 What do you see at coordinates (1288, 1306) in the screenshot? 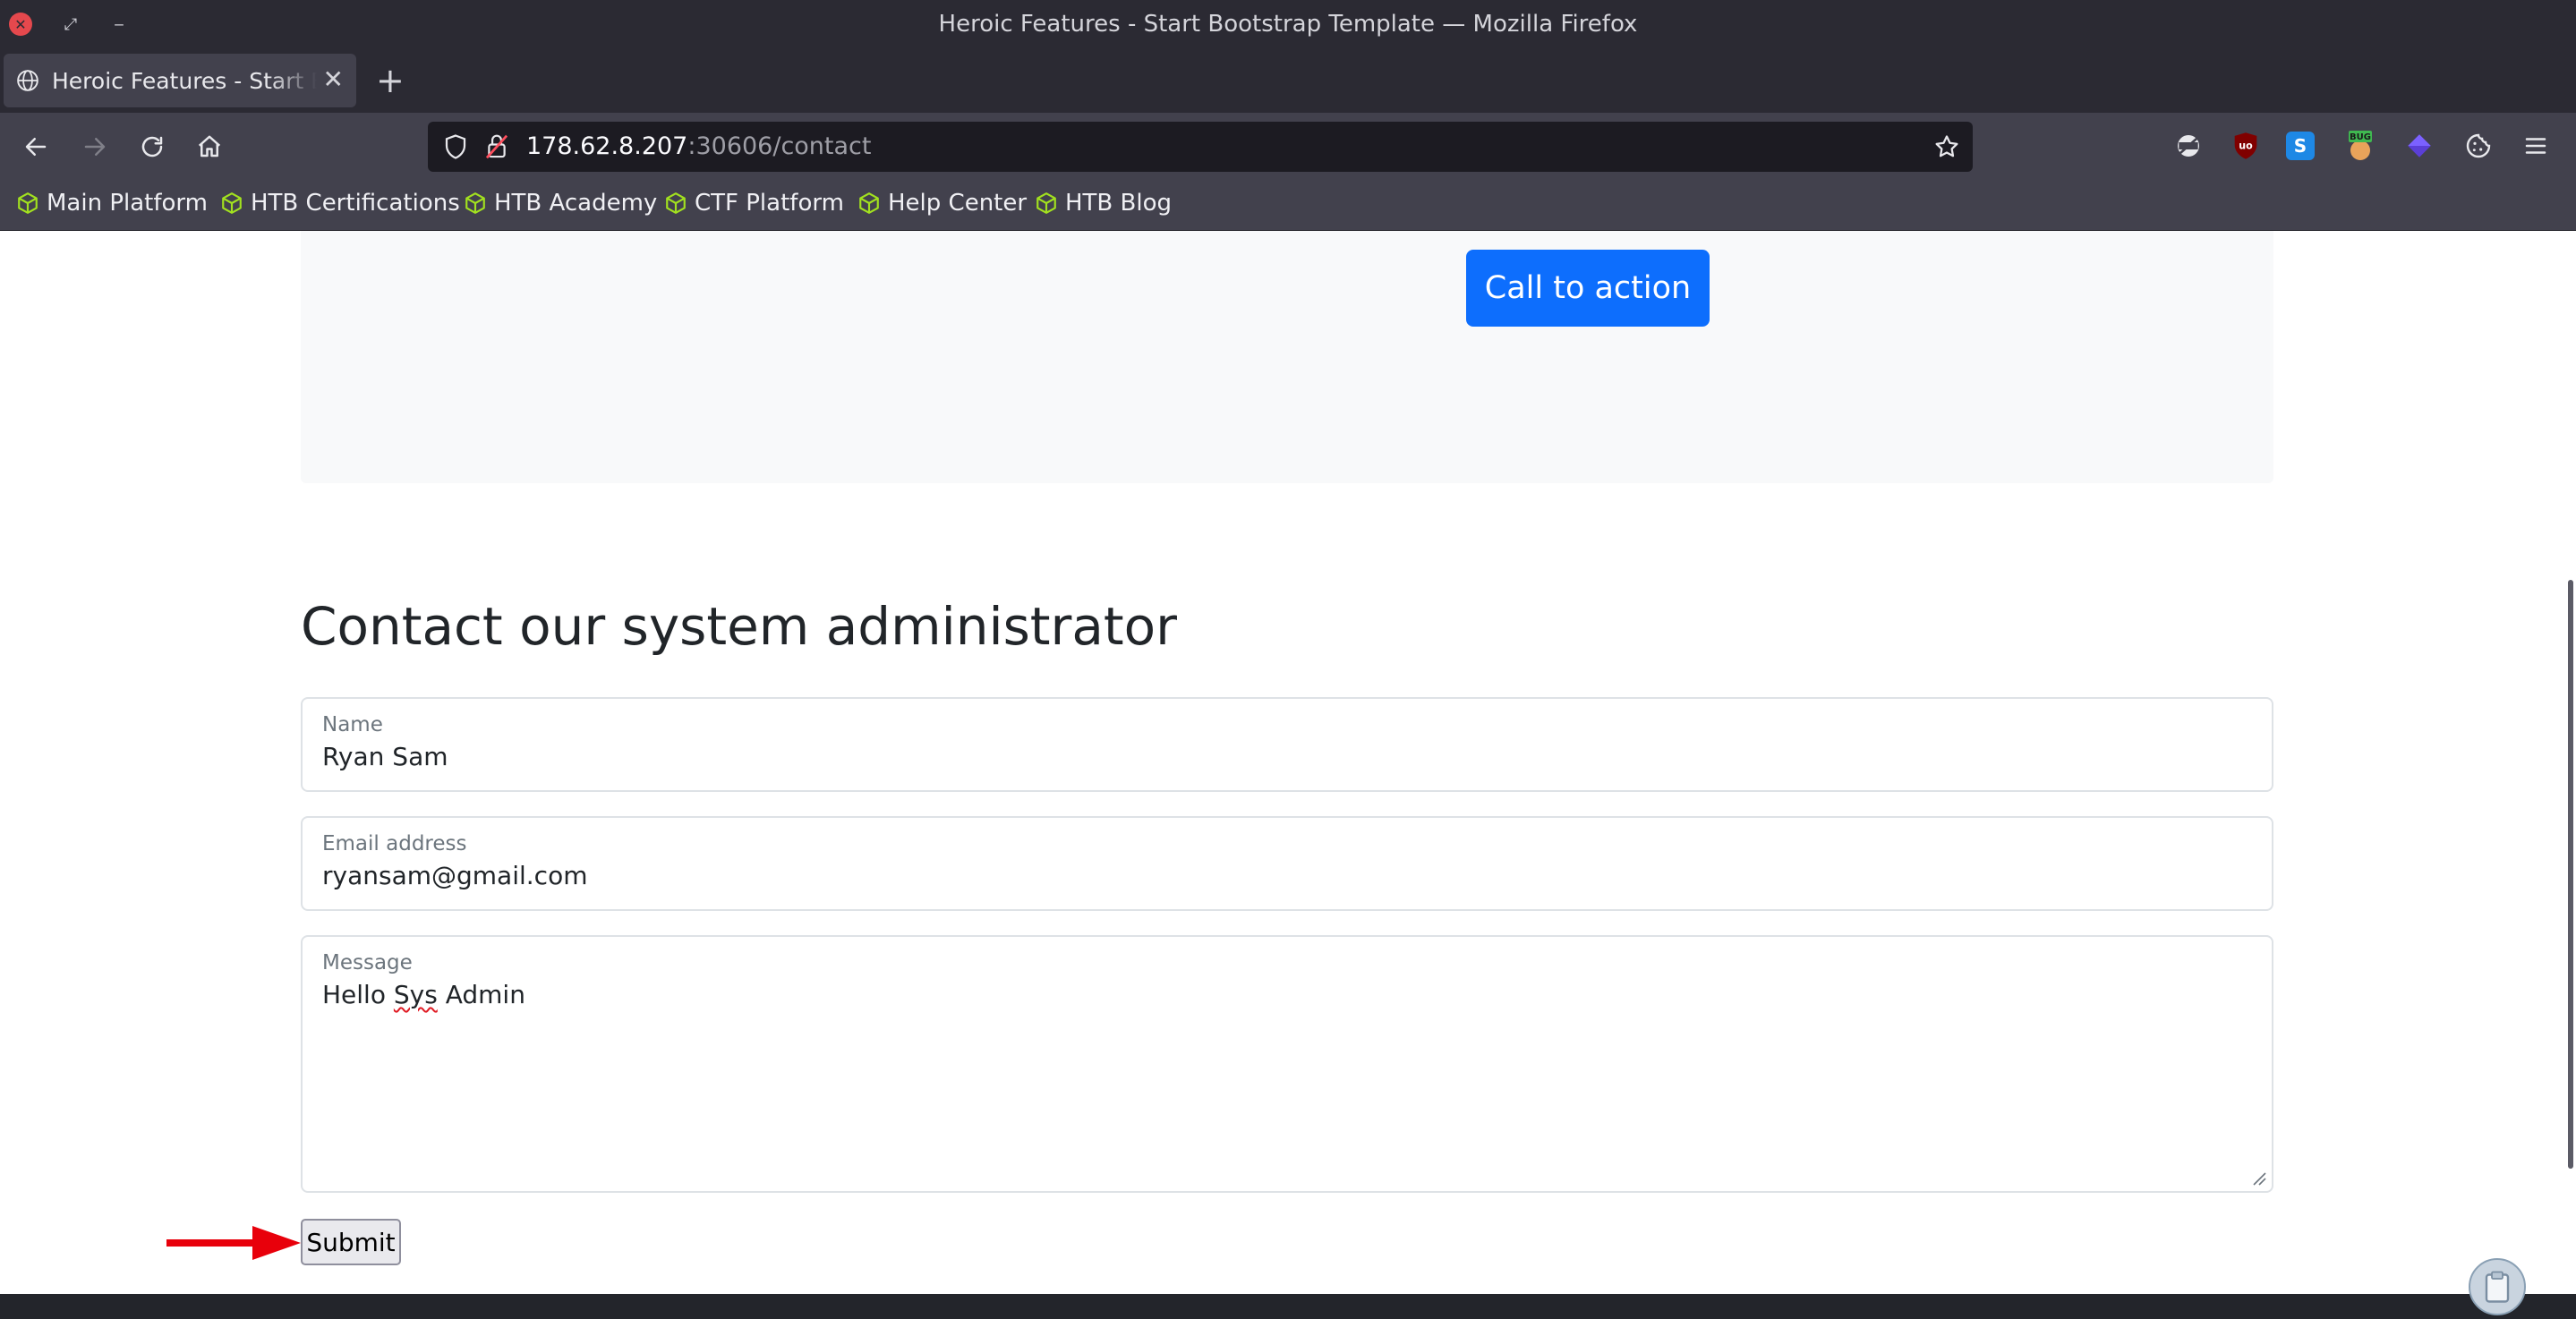
I see `bottom-strip` at bounding box center [1288, 1306].